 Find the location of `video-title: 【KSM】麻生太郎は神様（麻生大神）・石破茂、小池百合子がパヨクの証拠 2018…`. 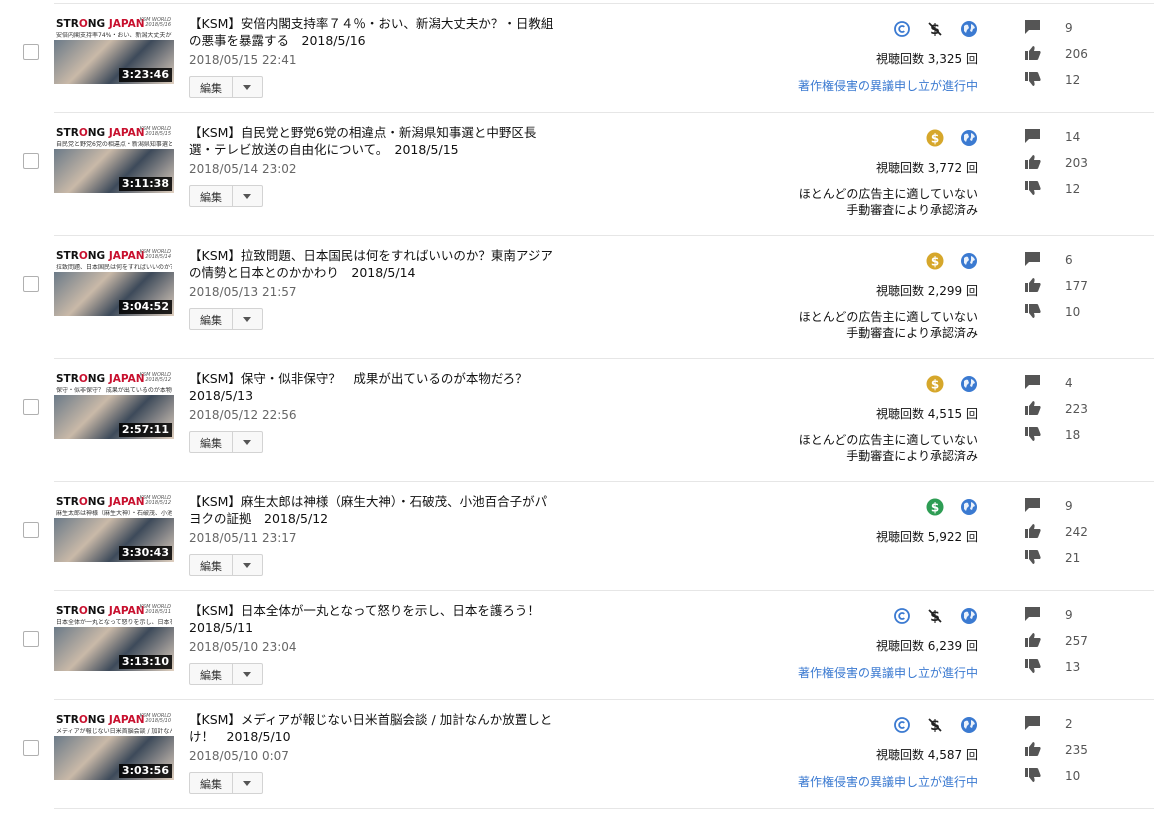

video-title: 【KSM】麻生太郎は神様（麻生大神）・石破茂、小池百合子がパヨクの証拠 2018… is located at coordinates (374, 510).